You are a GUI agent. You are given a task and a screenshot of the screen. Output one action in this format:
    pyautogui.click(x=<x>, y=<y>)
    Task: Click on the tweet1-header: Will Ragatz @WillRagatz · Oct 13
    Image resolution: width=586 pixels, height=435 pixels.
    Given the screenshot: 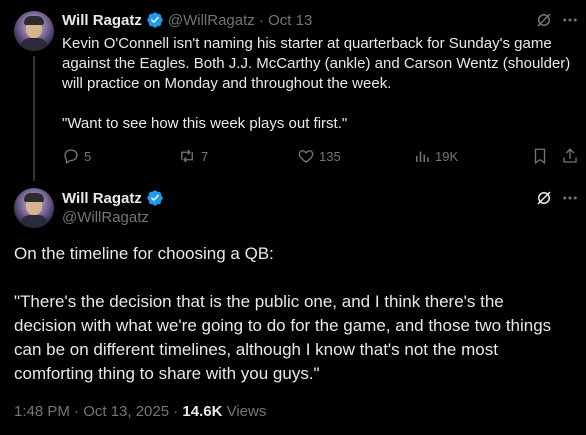 What is the action you would take?
    pyautogui.click(x=187, y=20)
    